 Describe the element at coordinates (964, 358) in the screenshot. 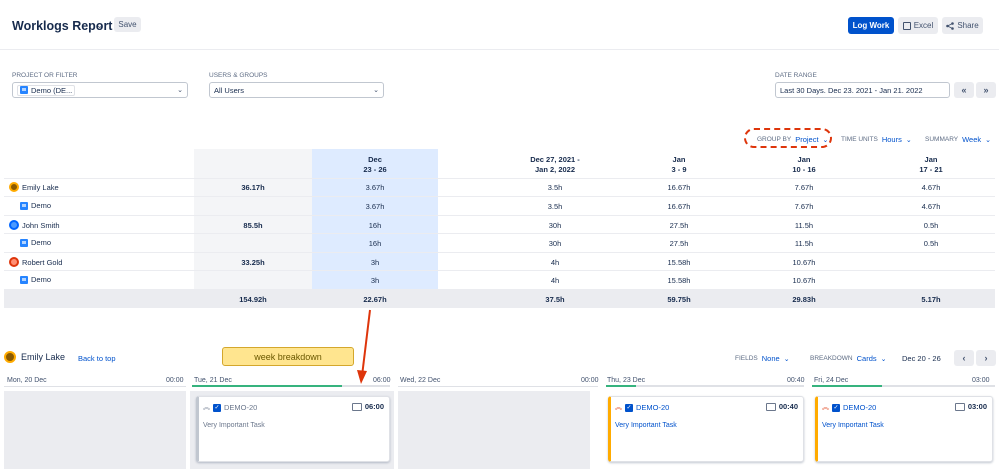

I see `prev-week-button: ‹` at that location.